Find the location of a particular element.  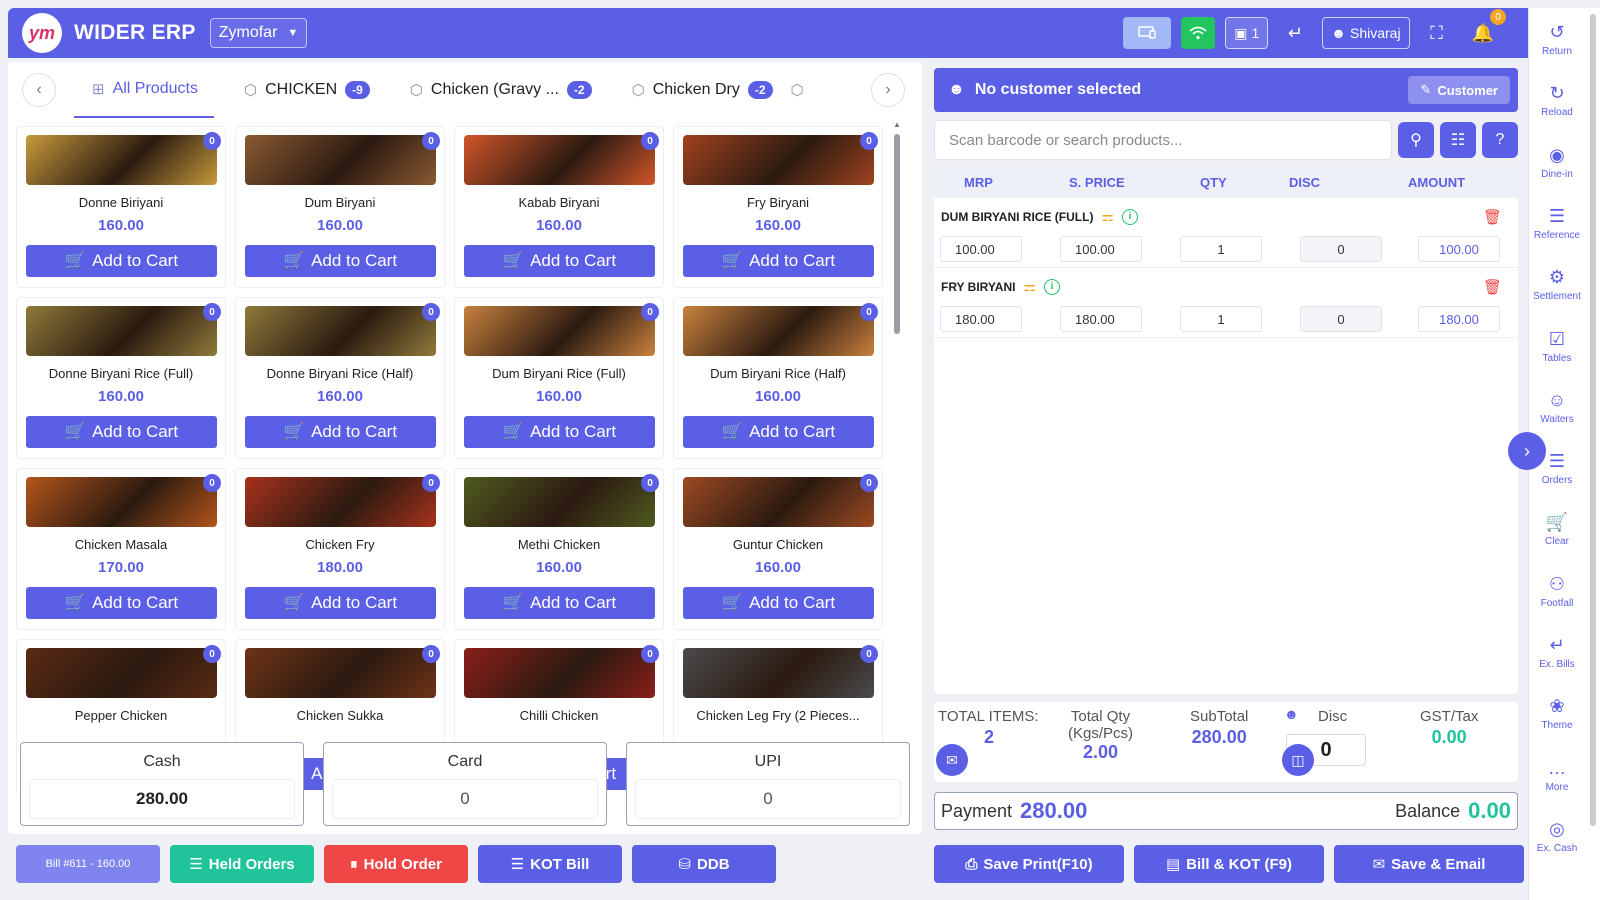

last-bill-button: Bill #611 - 160.00 is located at coordinates (88, 864).